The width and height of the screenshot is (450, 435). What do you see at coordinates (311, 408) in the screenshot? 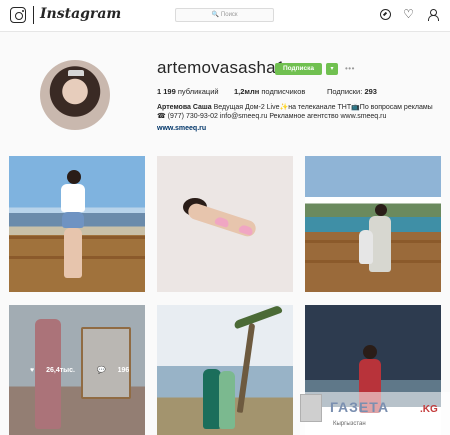
I see `hourglass-icon` at bounding box center [311, 408].